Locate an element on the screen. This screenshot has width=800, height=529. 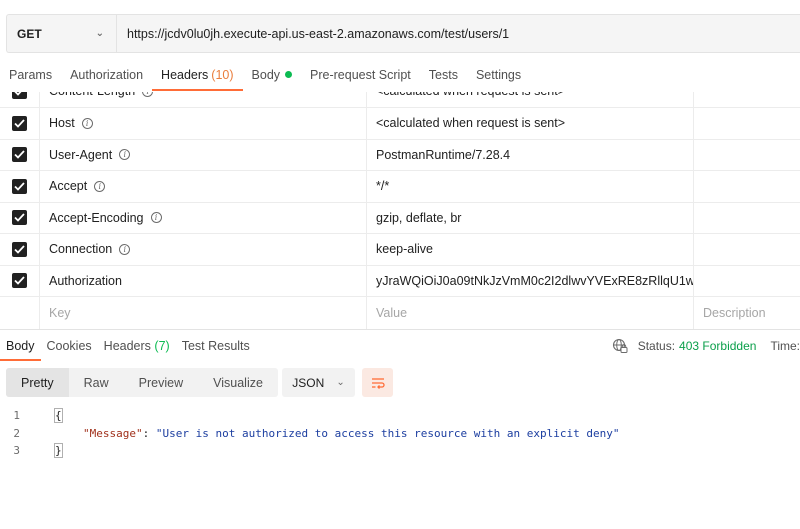
tab-tests: Tests is located at coordinates (443, 76).